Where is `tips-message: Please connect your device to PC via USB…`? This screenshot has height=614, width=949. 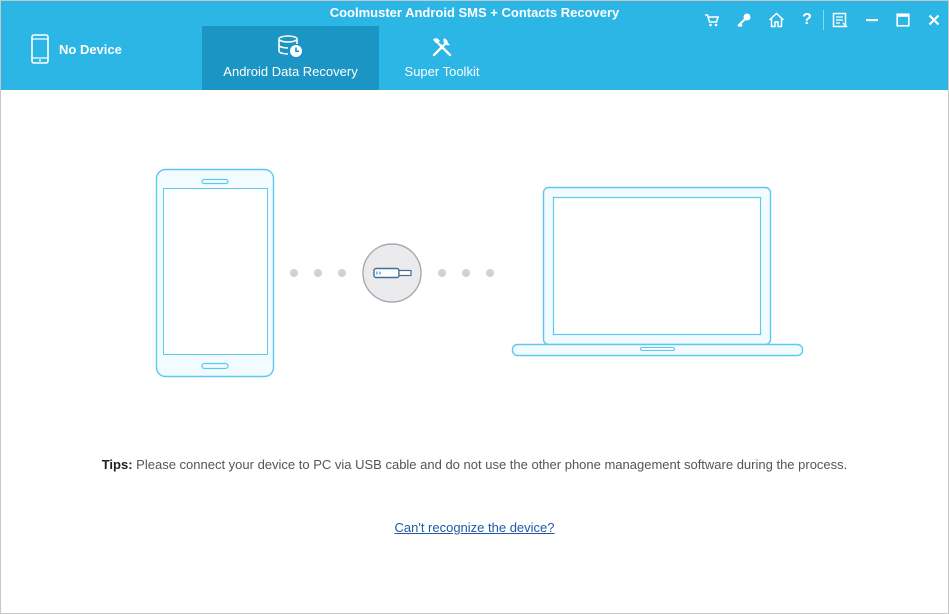
tips-message: Please connect your device to PC via USB… is located at coordinates (492, 464).